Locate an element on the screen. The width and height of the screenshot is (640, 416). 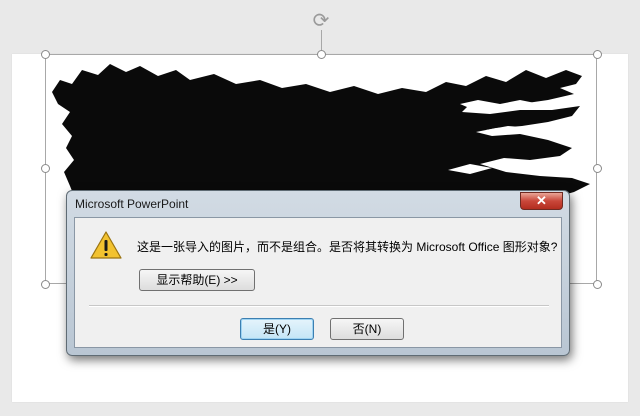
rotate-icon: ⟳ is located at coordinates (321, 21).